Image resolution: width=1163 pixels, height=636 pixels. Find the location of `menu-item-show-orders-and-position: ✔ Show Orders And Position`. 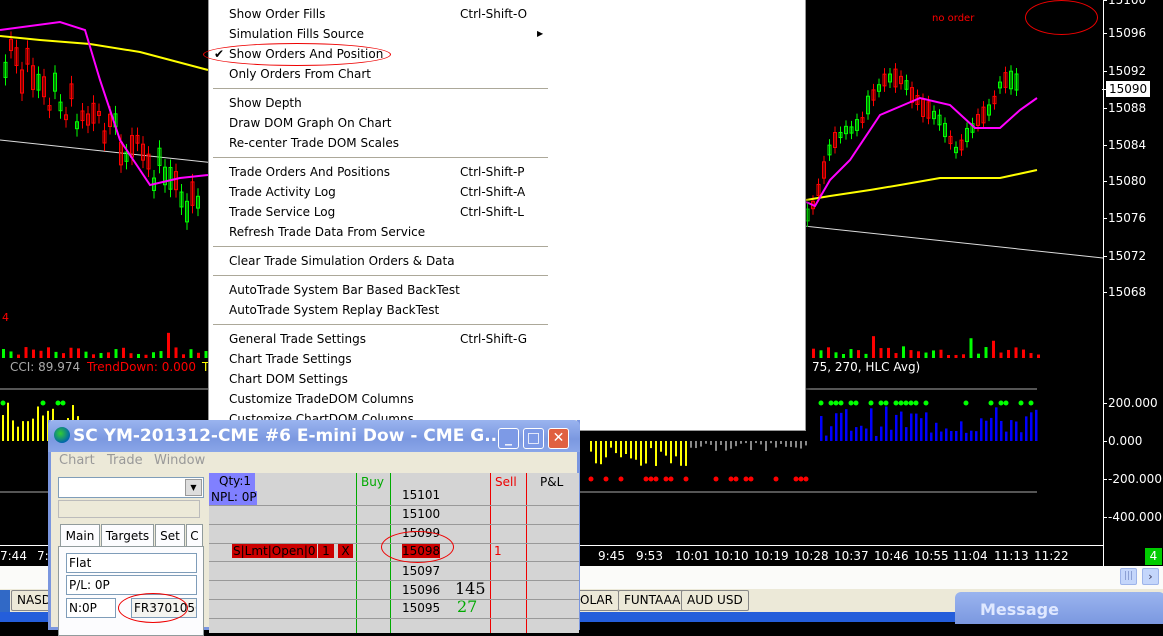

menu-item-show-orders-and-position: ✔ Show Orders And Position is located at coordinates (381, 54).